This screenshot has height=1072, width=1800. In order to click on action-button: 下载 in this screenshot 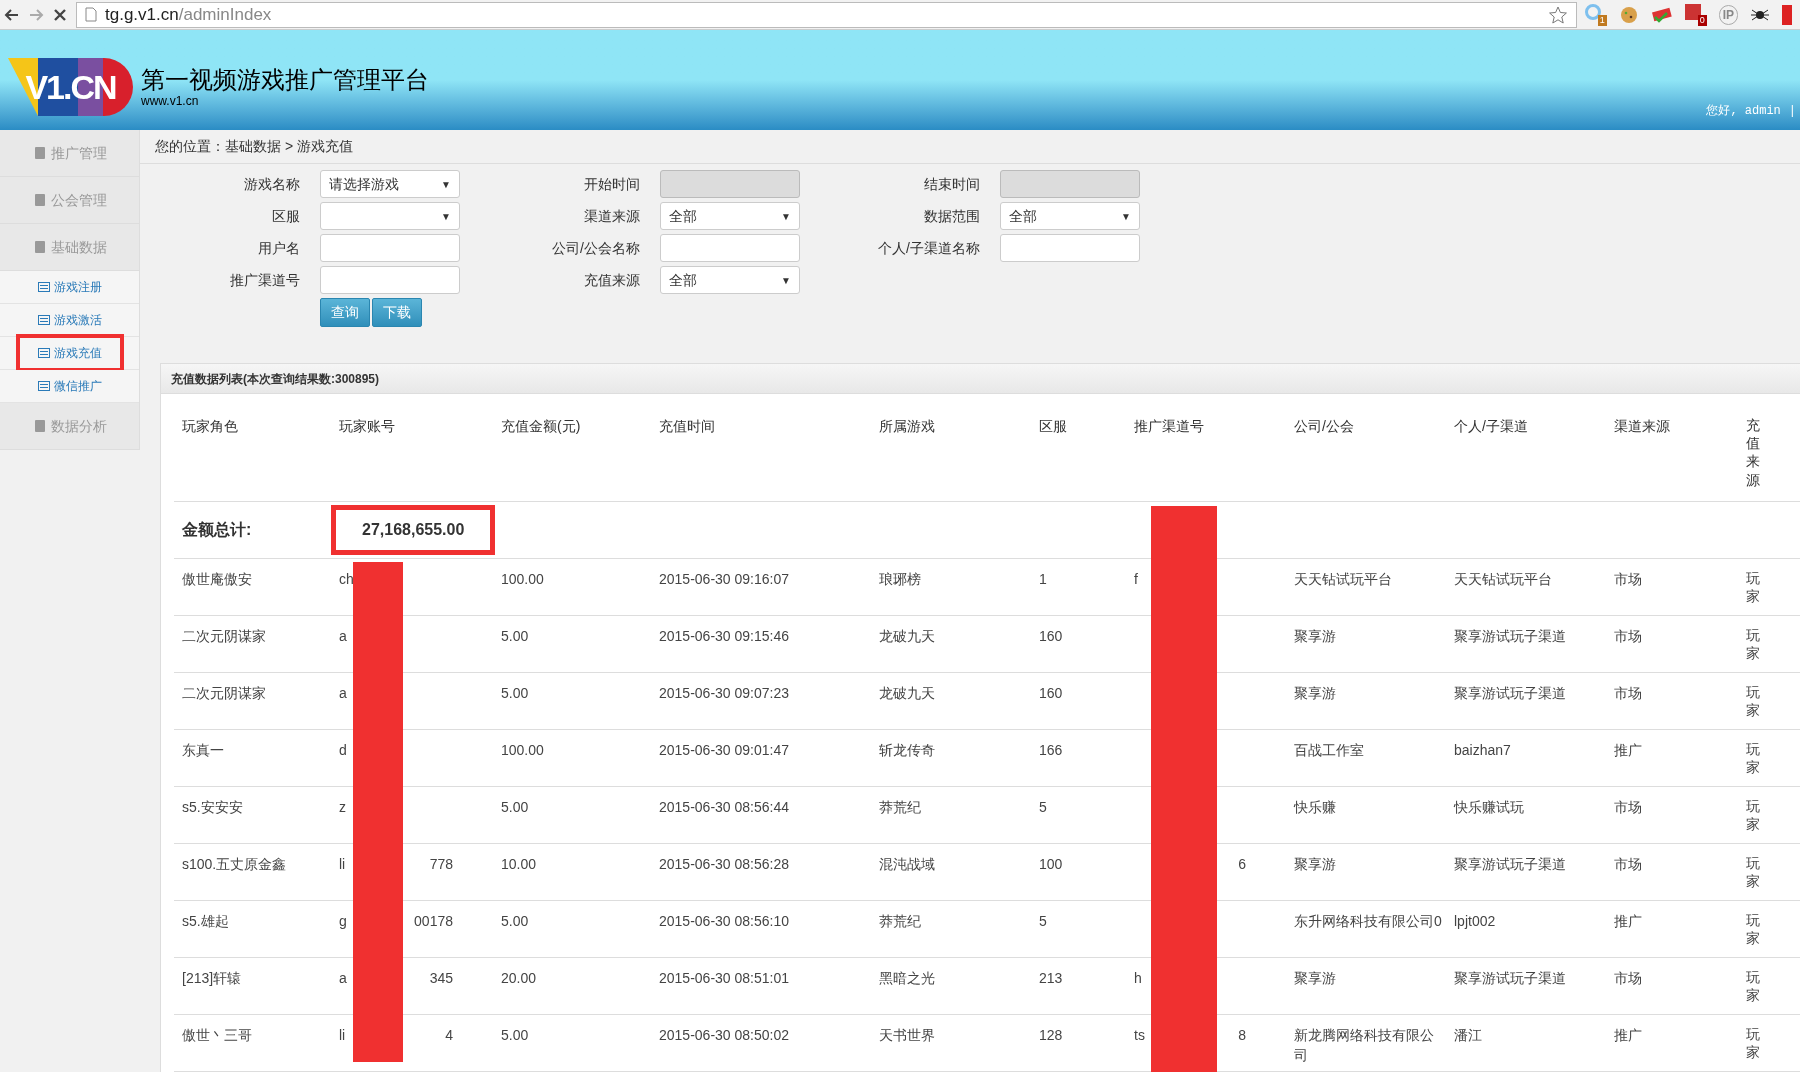, I will do `click(397, 312)`.